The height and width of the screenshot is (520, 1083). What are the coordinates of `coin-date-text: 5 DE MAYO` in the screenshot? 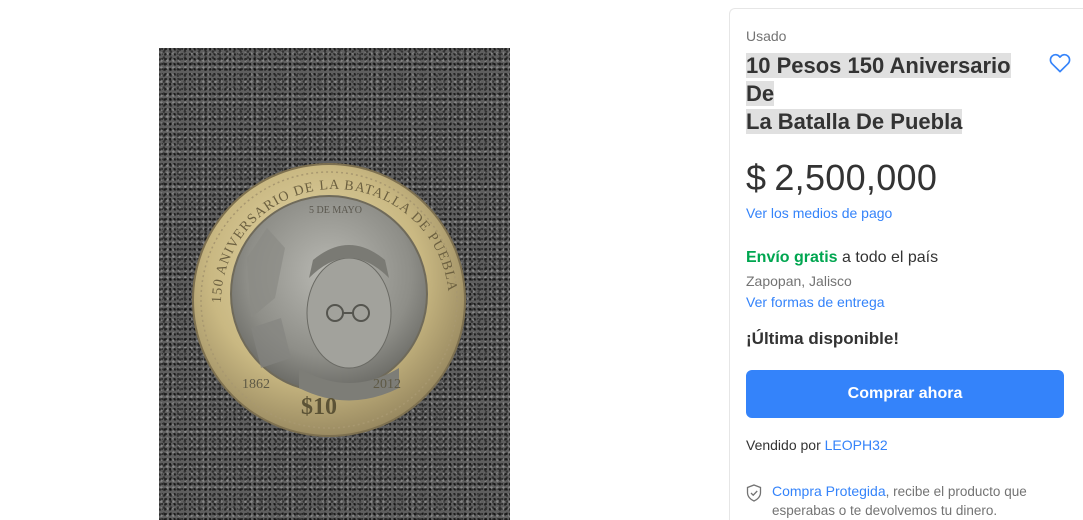 It's located at (335, 210).